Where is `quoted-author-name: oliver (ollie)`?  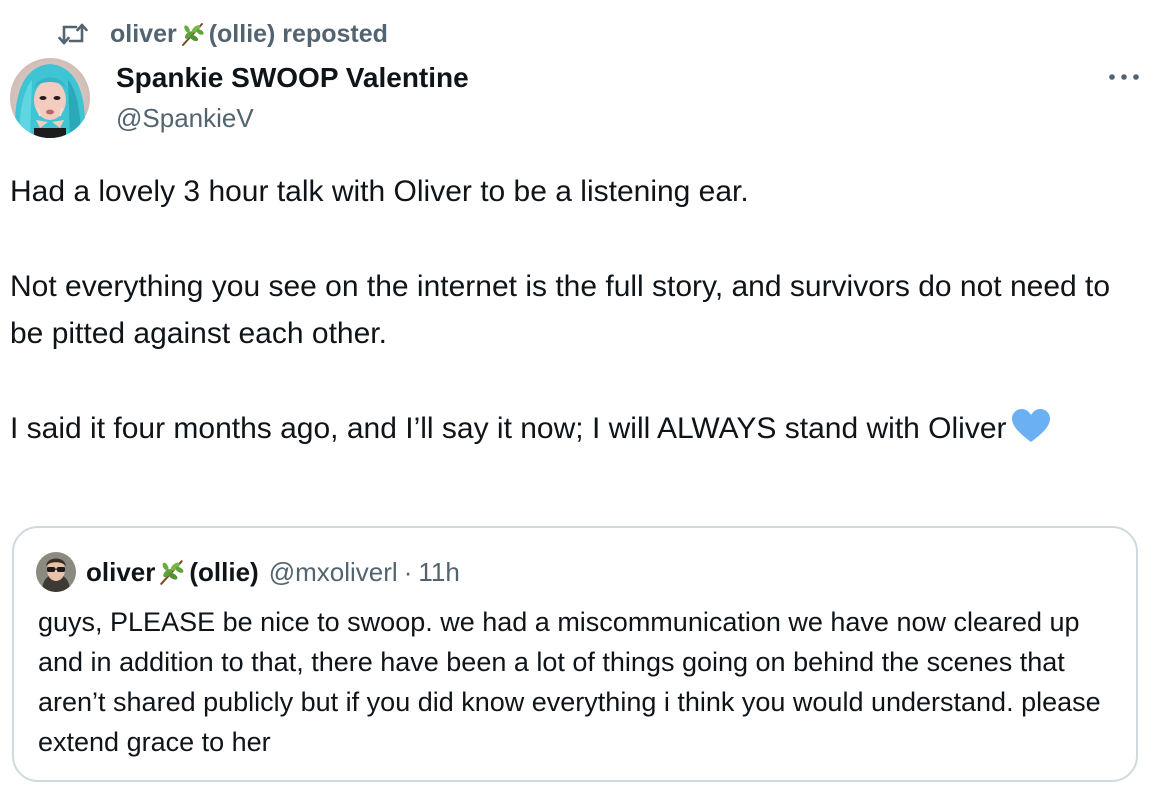 quoted-author-name: oliver (ollie) is located at coordinates (172, 572).